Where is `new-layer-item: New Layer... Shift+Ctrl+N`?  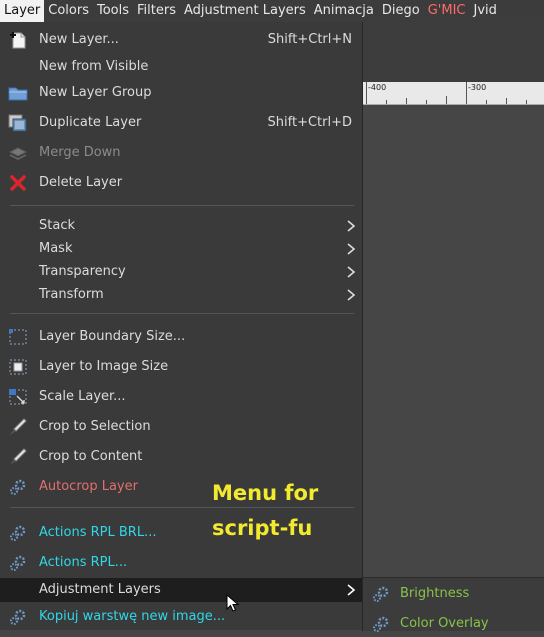 new-layer-item: New Layer... Shift+Ctrl+N is located at coordinates (181, 40).